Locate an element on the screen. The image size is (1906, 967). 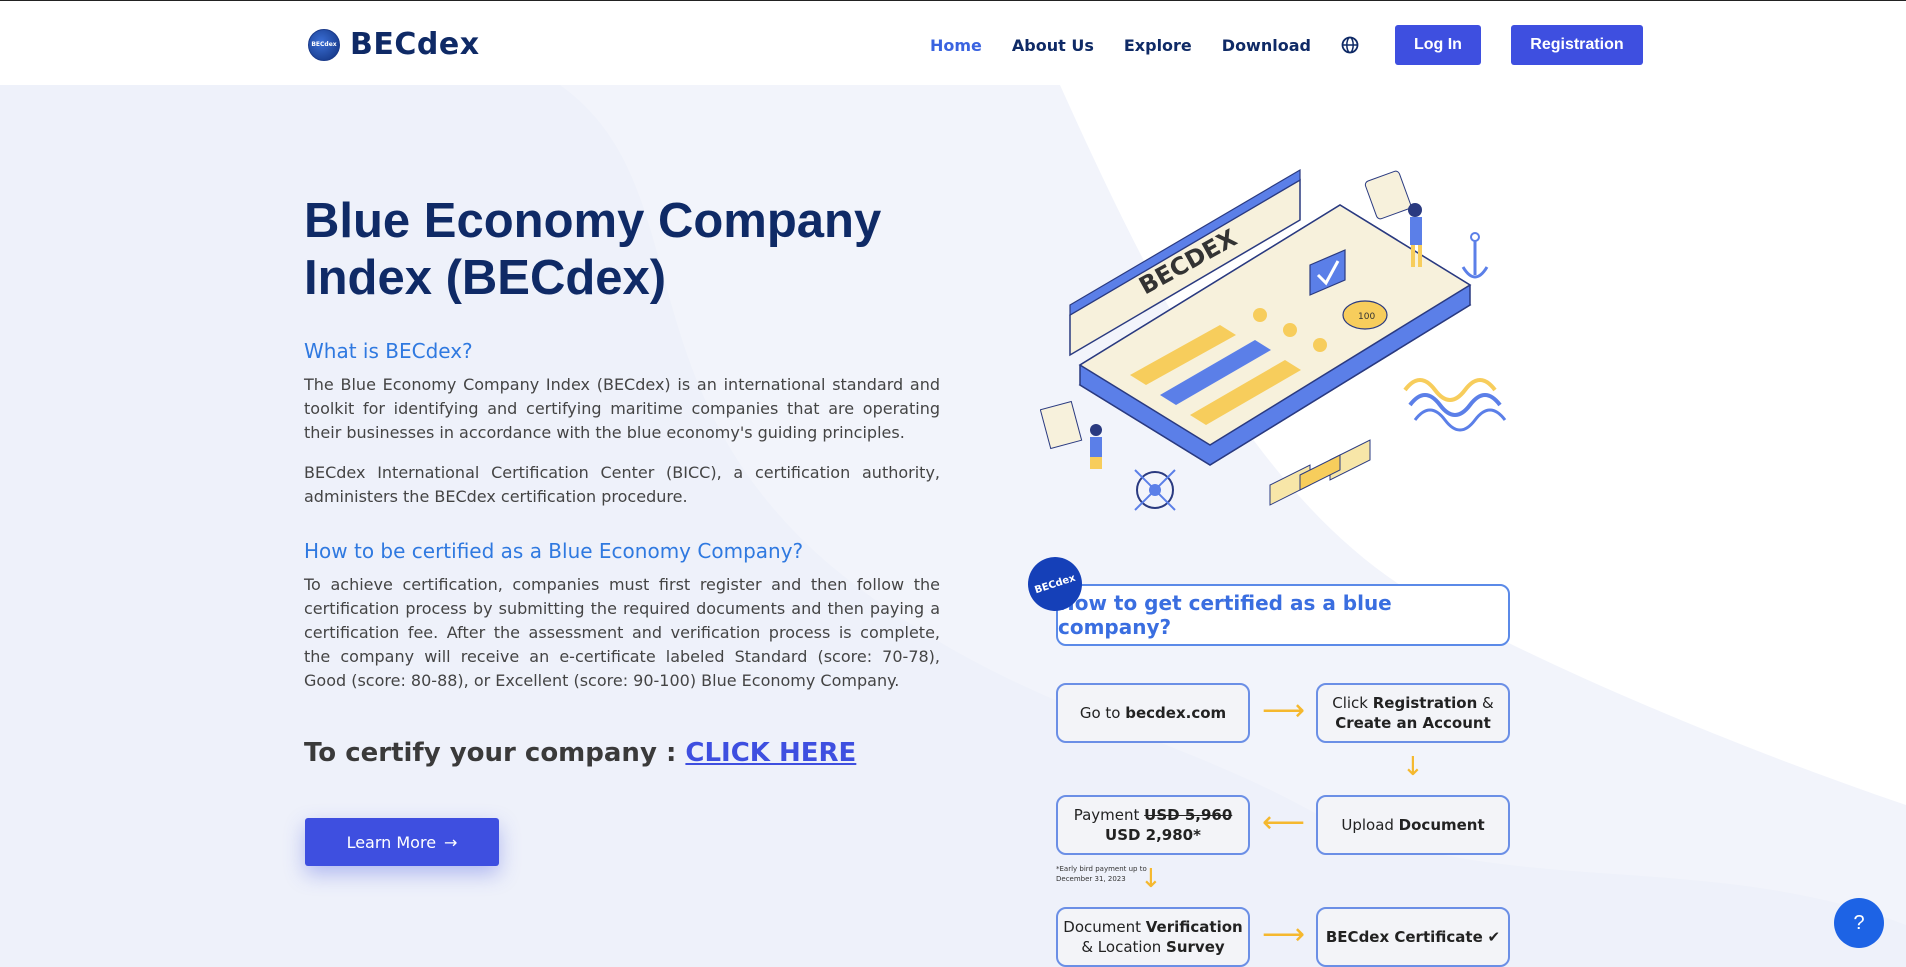
what-is-heading: What is BECdex? is located at coordinates (388, 351).